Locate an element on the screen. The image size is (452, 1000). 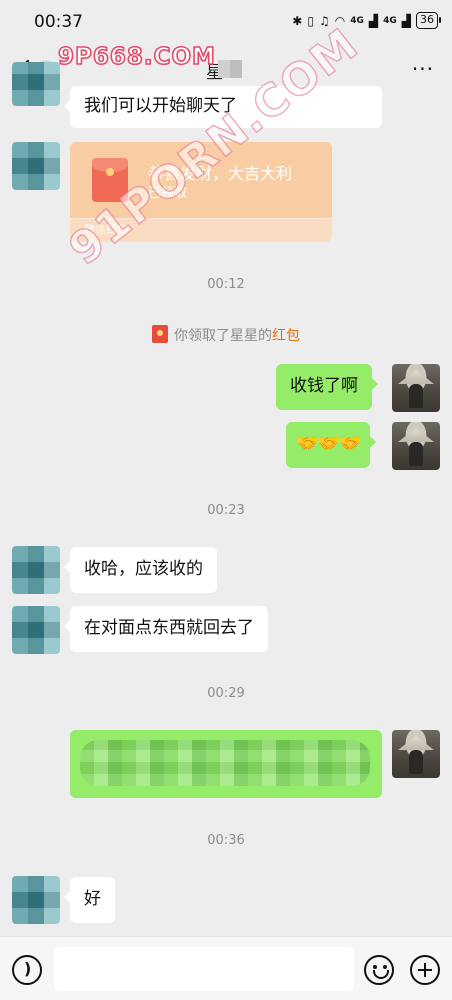
message-bubble-self-censored is located at coordinates (226, 764).